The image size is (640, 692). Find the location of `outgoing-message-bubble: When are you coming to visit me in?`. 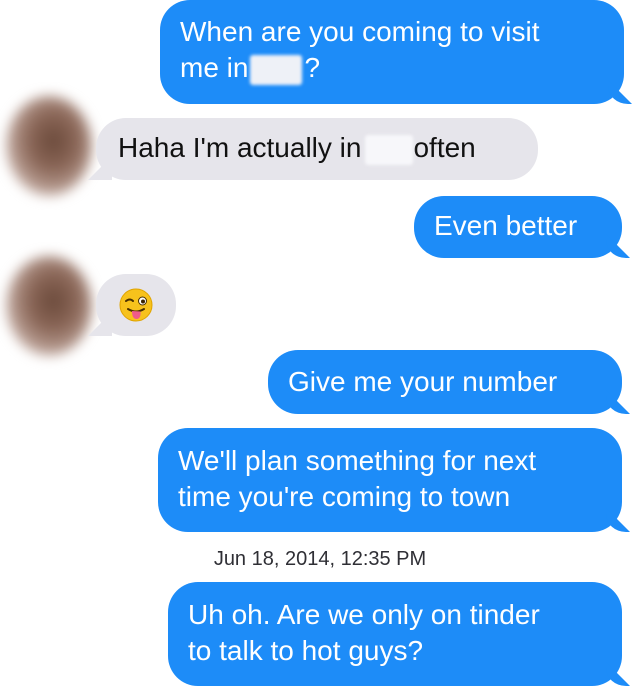

outgoing-message-bubble: When are you coming to visit me in? is located at coordinates (392, 52).